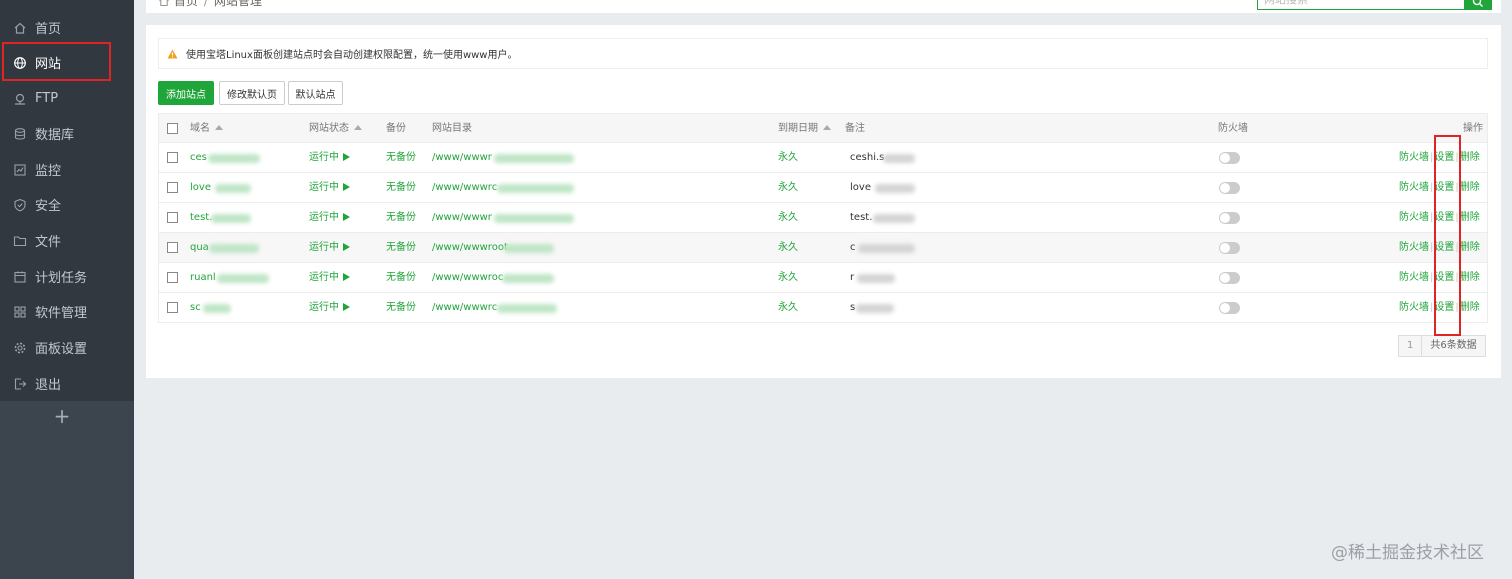 The width and height of the screenshot is (1512, 579). I want to click on row-root: /www/wwwroot, so click(470, 248).